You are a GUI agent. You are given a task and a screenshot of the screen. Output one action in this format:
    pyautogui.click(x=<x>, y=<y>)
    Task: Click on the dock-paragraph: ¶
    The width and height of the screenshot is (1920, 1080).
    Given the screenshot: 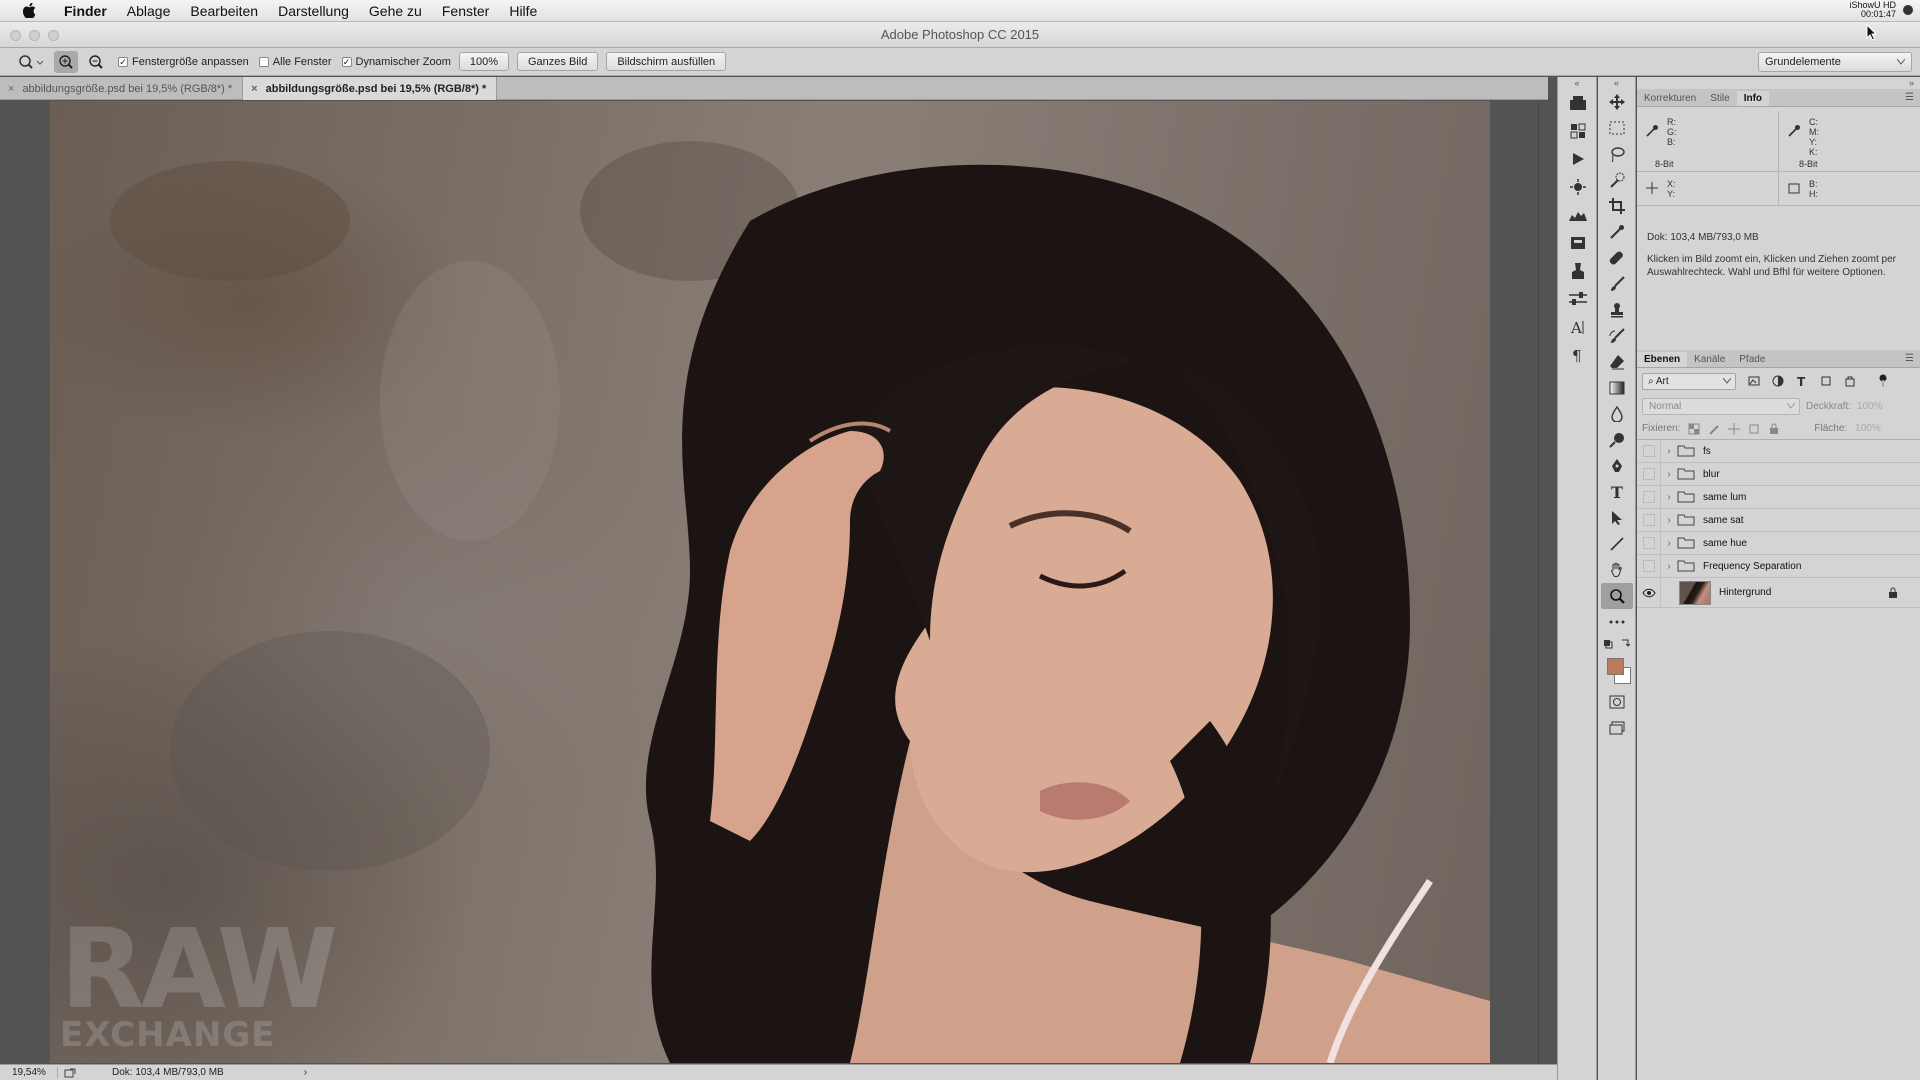 What is the action you would take?
    pyautogui.click(x=1578, y=355)
    